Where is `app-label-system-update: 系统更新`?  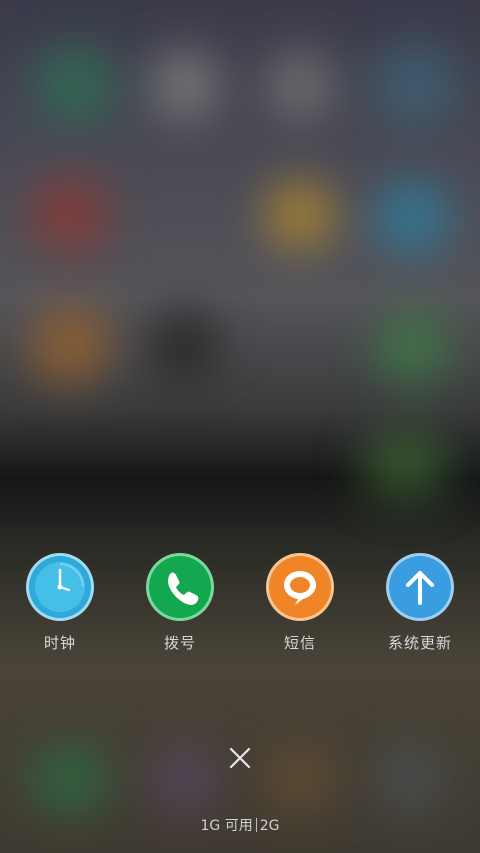
app-label-system-update: 系统更新 is located at coordinates (419, 643).